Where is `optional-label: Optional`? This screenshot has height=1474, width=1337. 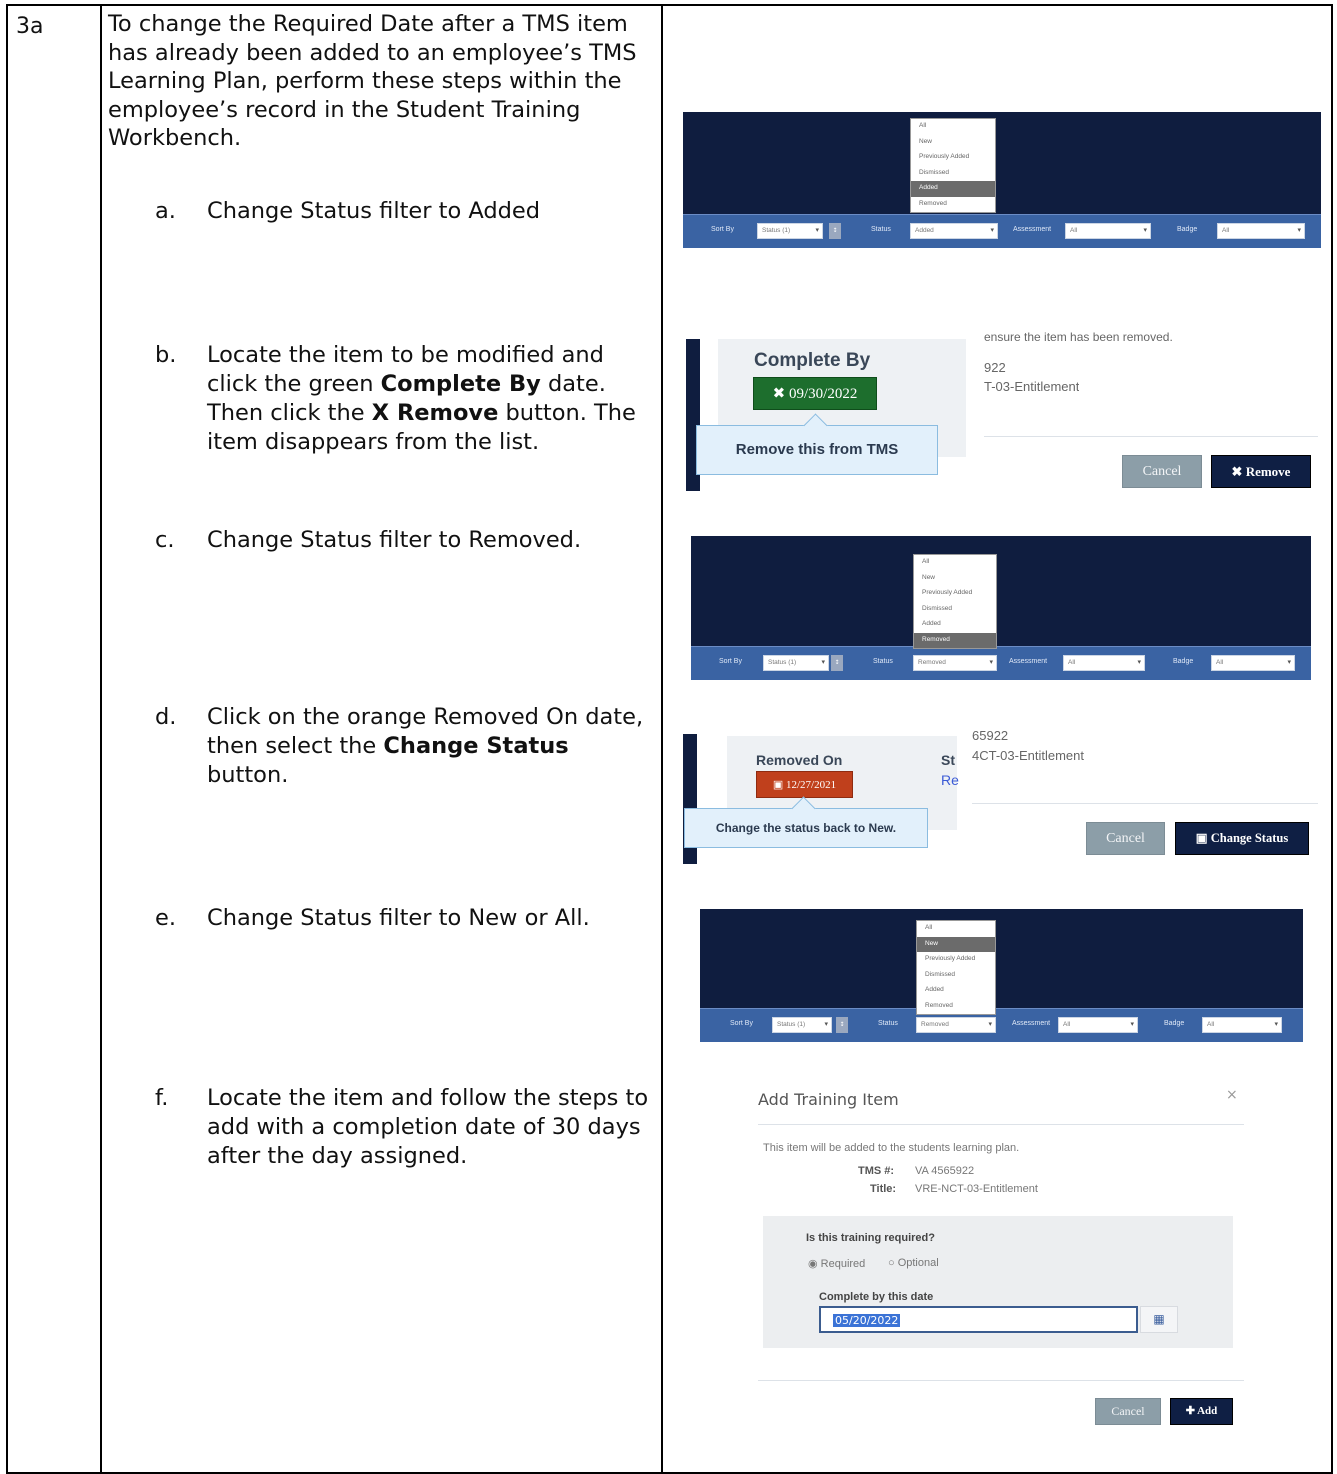
optional-label: Optional is located at coordinates (918, 1263).